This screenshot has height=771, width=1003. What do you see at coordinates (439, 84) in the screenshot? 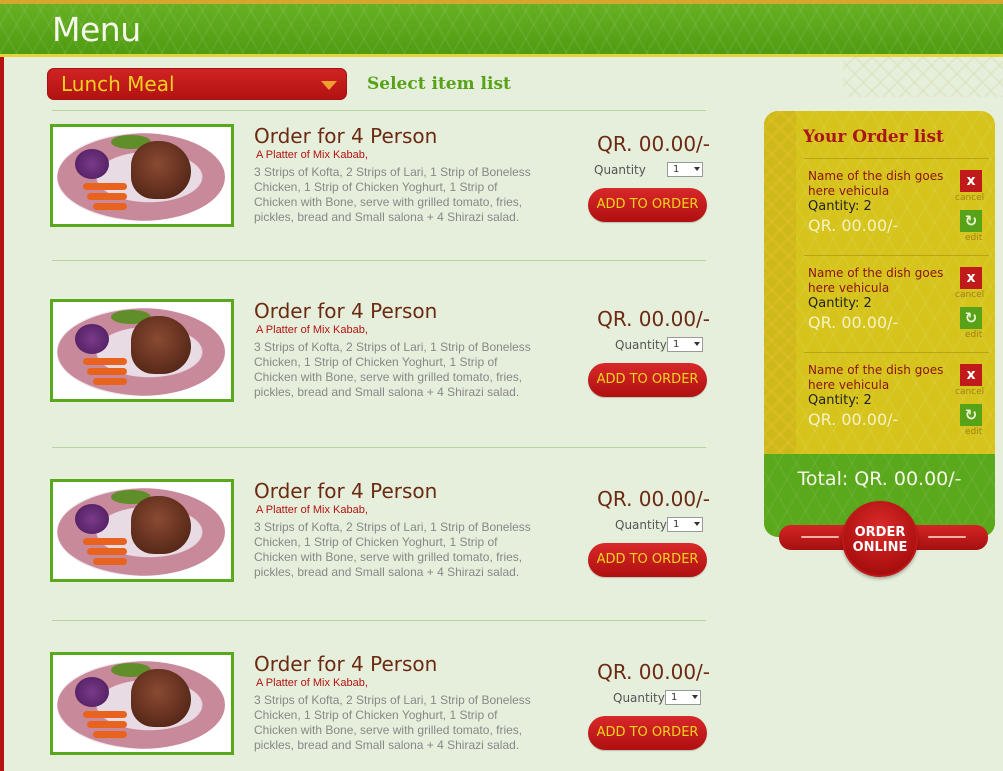
I see `select-item-list-label: Select item list` at bounding box center [439, 84].